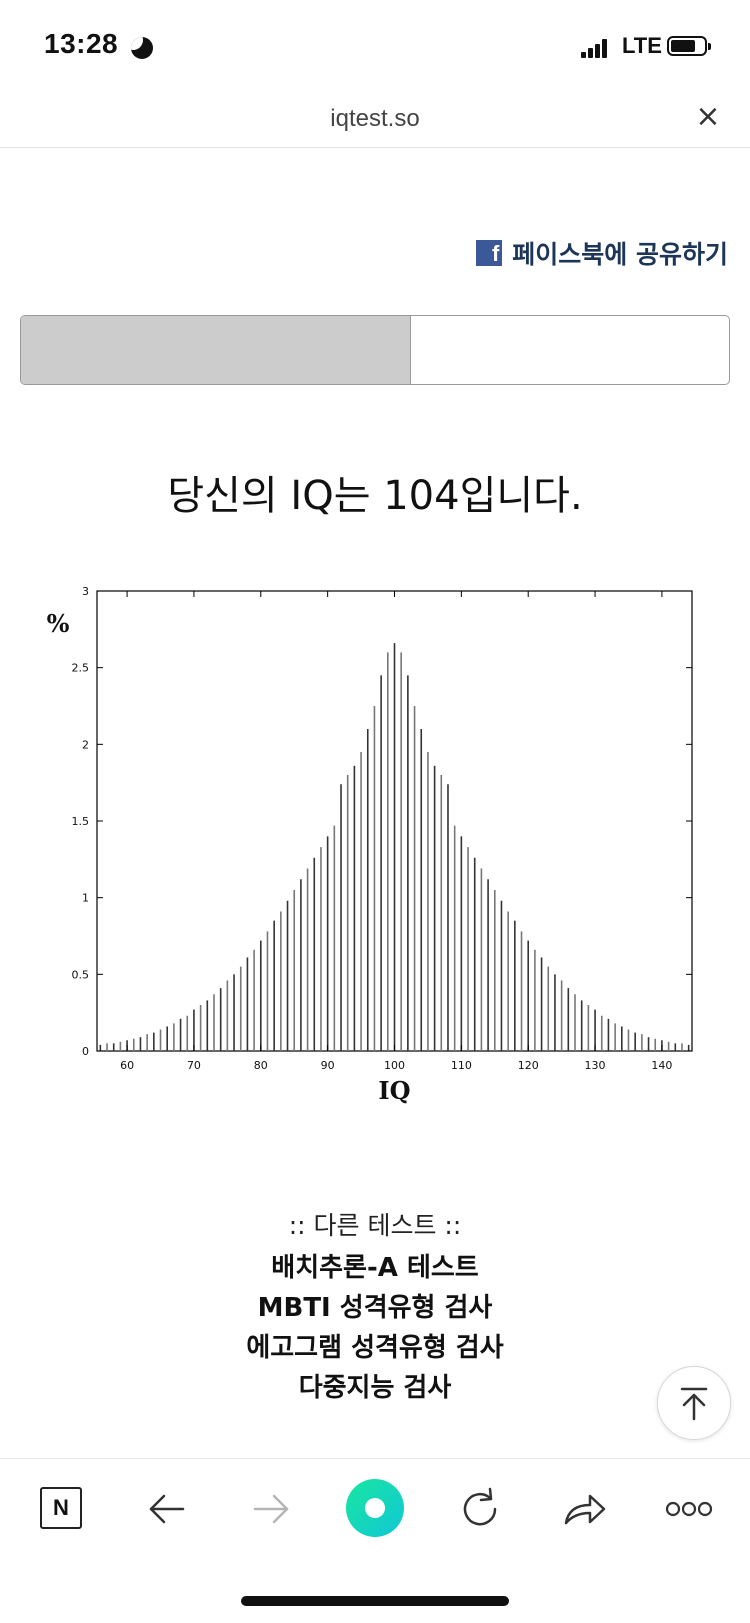  I want to click on status-bar: 13:28 LTE, so click(375, 47).